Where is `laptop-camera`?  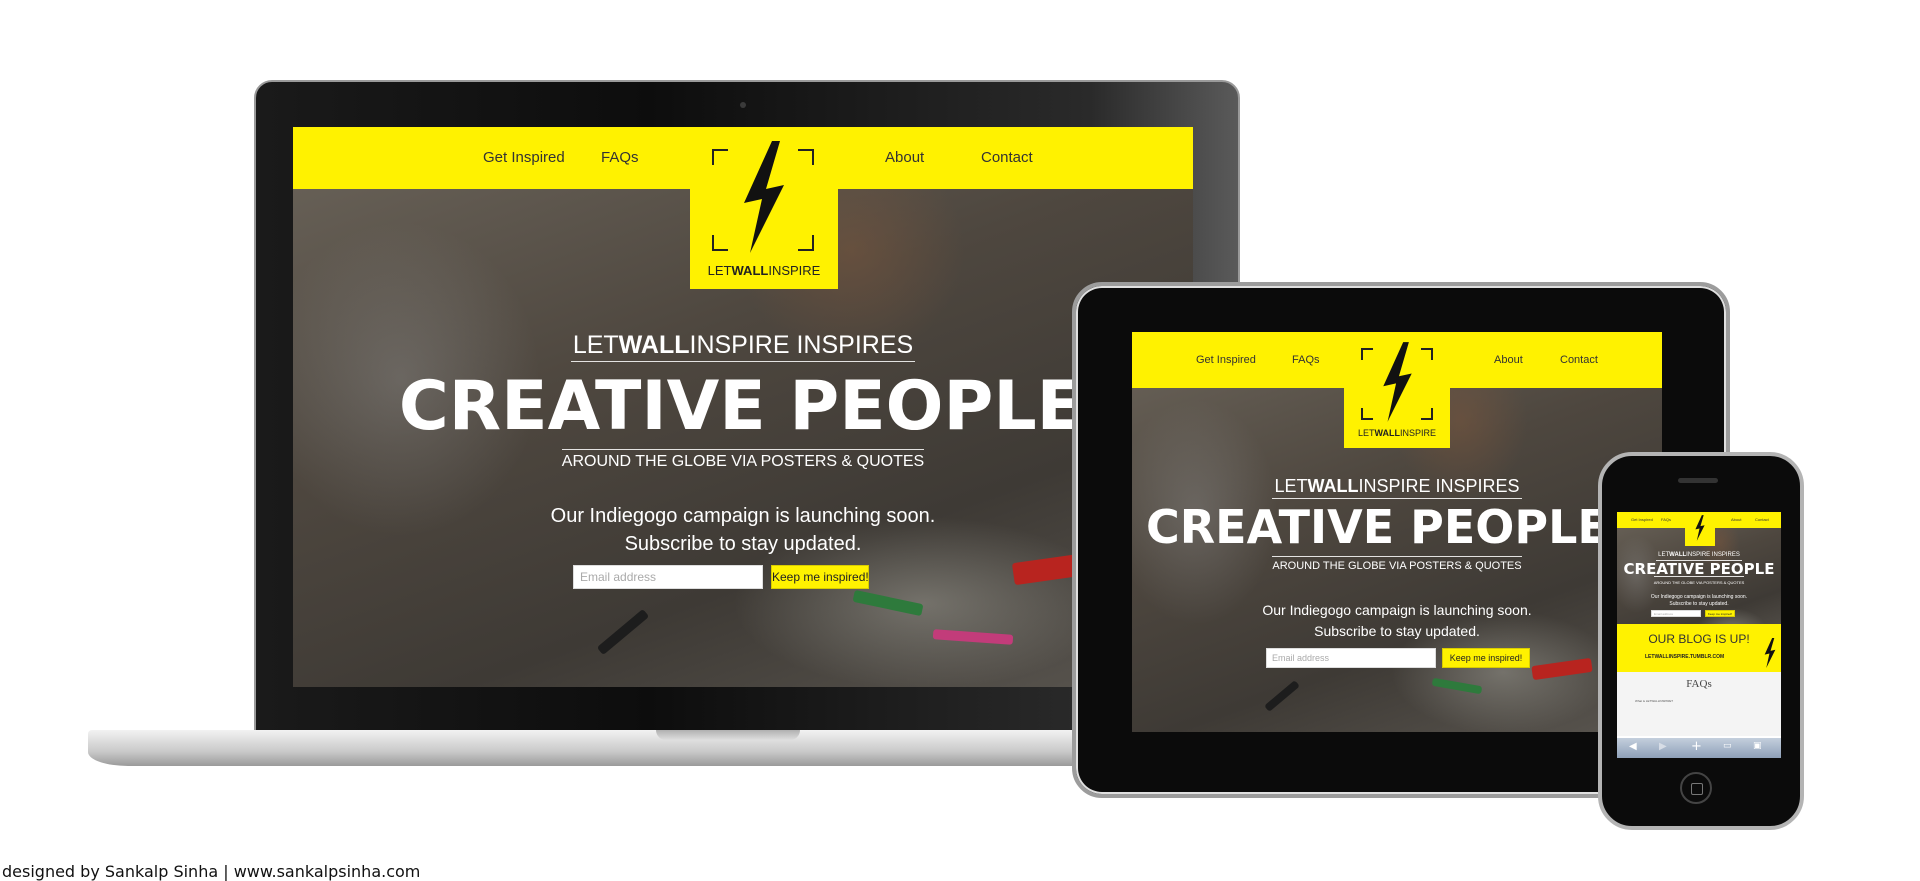
laptop-camera is located at coordinates (743, 105).